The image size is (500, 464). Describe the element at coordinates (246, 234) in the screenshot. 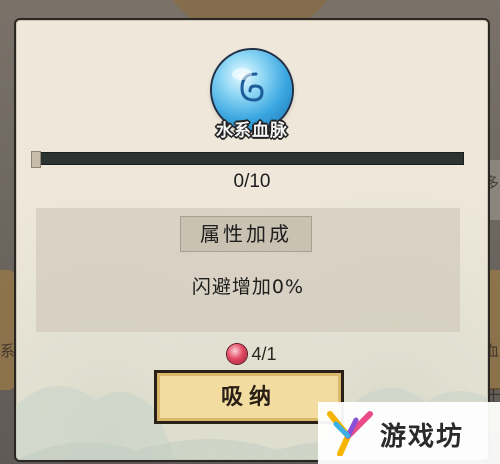

I see `attribute-header: 属性加成` at that location.